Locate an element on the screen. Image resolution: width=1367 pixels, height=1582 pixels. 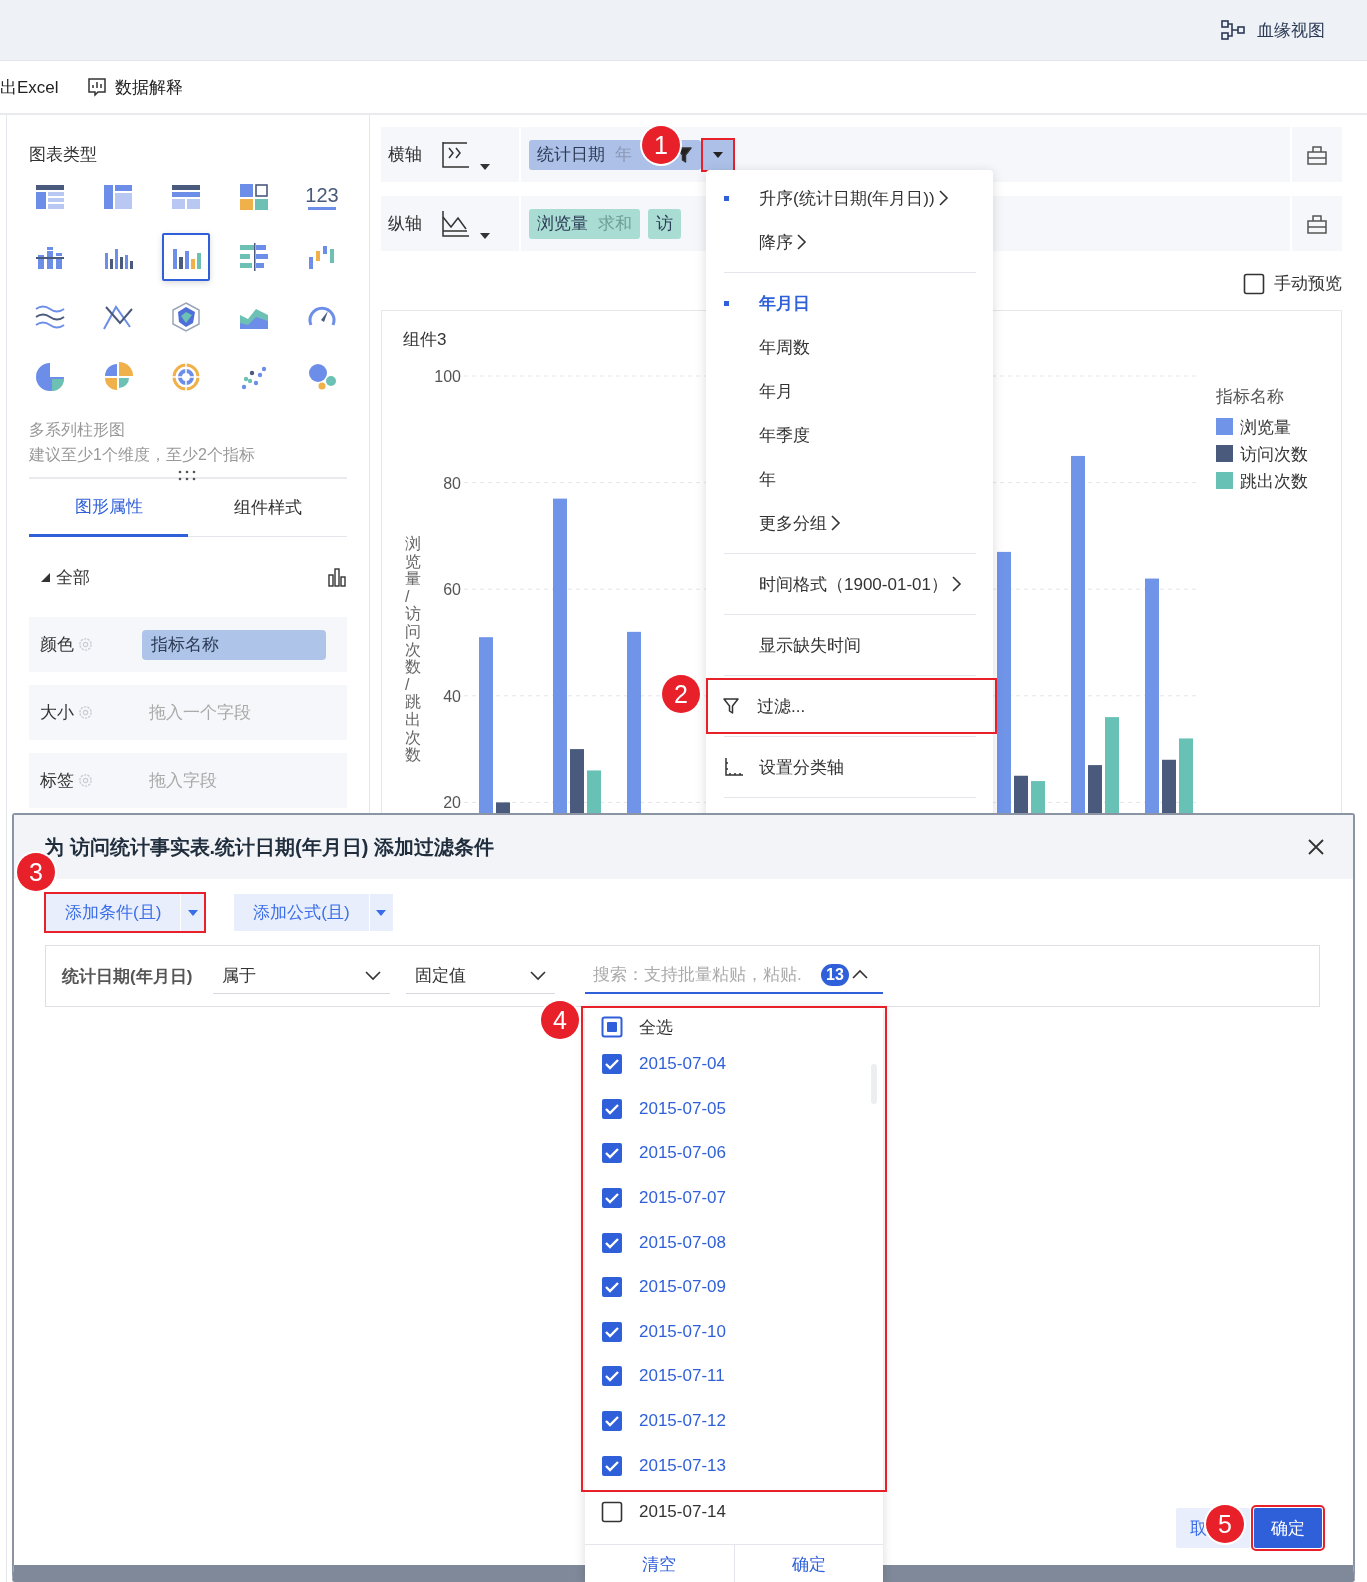
legend-item: 访问次数 is located at coordinates (1262, 454).